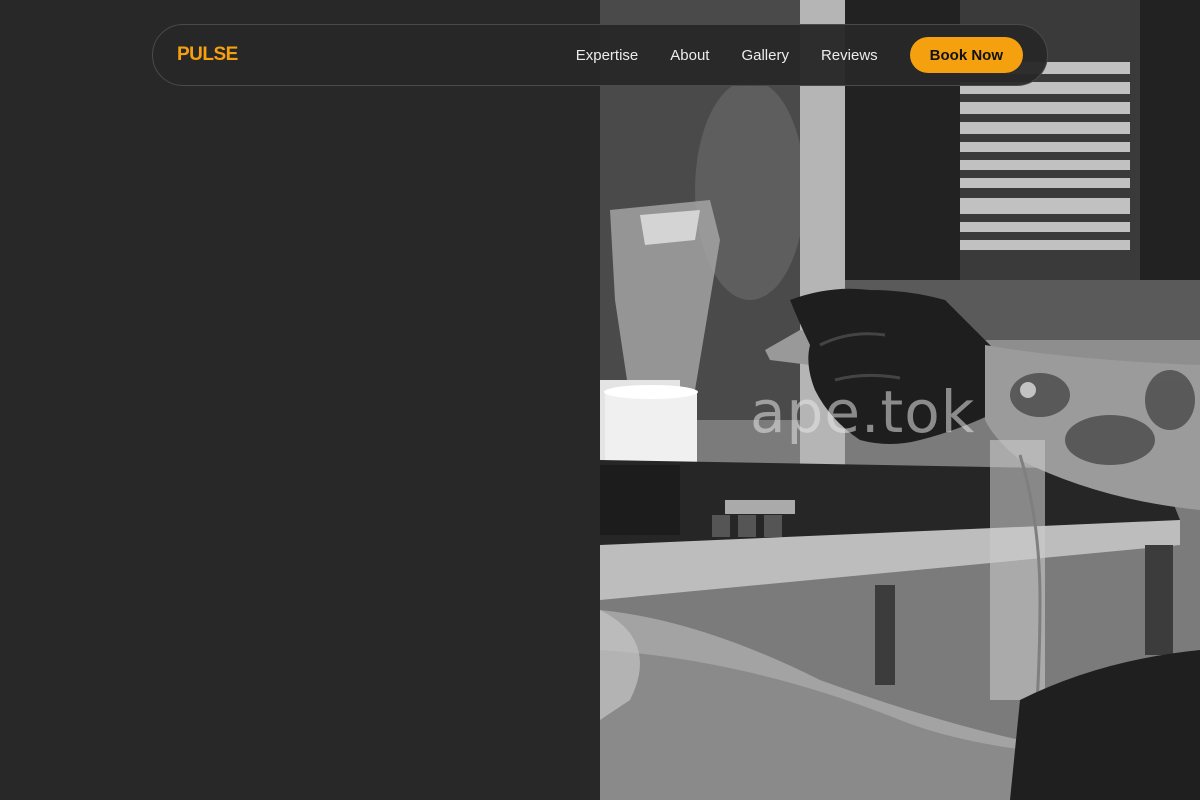 This screenshot has height=800, width=1200. Describe the element at coordinates (765, 55) in the screenshot. I see `nav-link-gallery: Gallery` at that location.